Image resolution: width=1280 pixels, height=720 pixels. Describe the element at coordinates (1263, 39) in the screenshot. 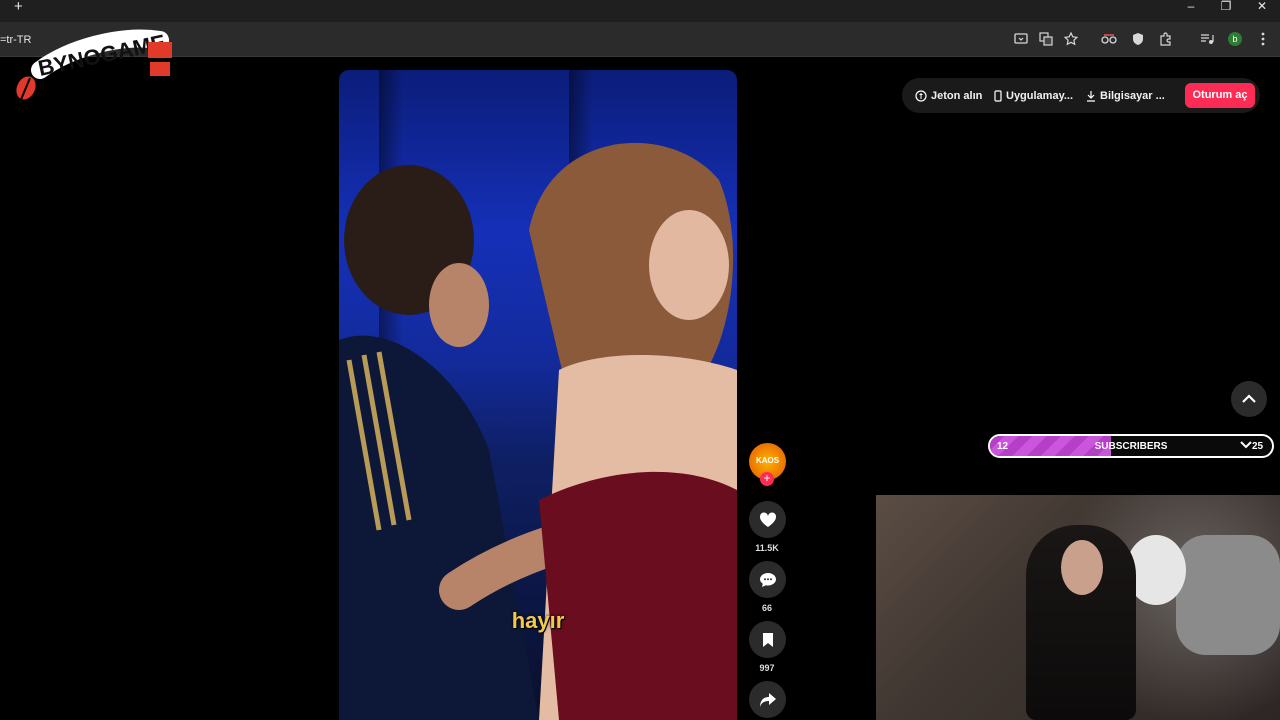

I see `menu-kebab-icon` at that location.